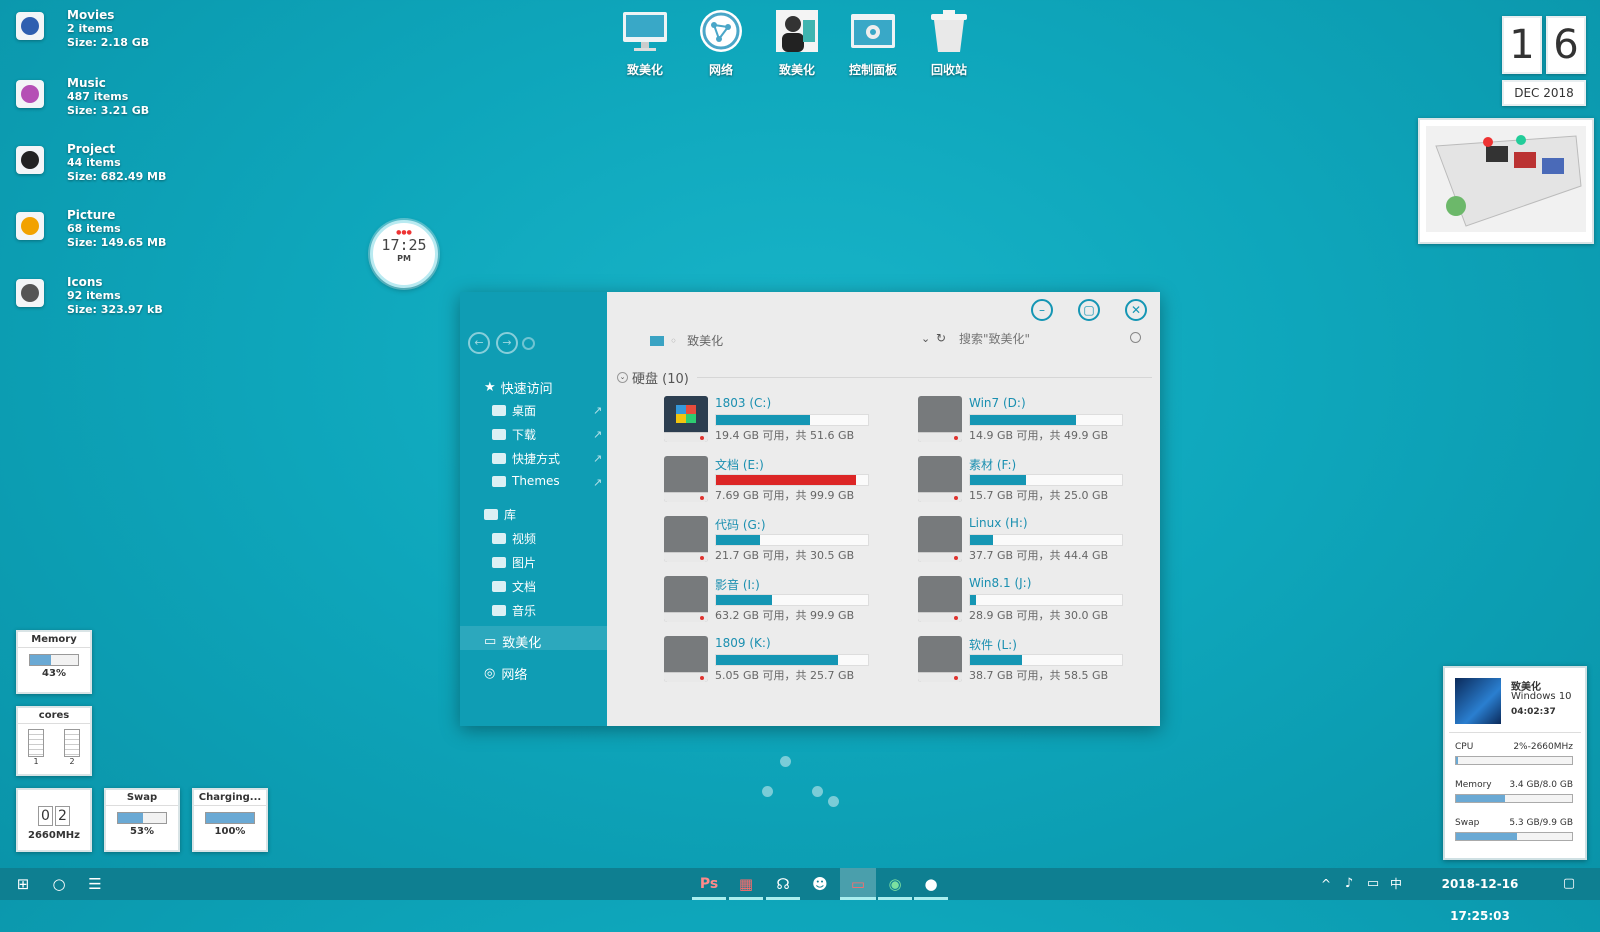 The height and width of the screenshot is (932, 1600). Describe the element at coordinates (528, 343) in the screenshot. I see `up-button` at that location.